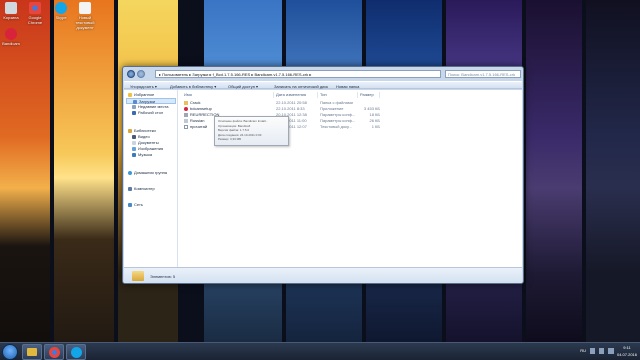 This screenshot has height=360, width=640. What do you see at coordinates (141, 74) in the screenshot?
I see `forward-button` at bounding box center [141, 74].